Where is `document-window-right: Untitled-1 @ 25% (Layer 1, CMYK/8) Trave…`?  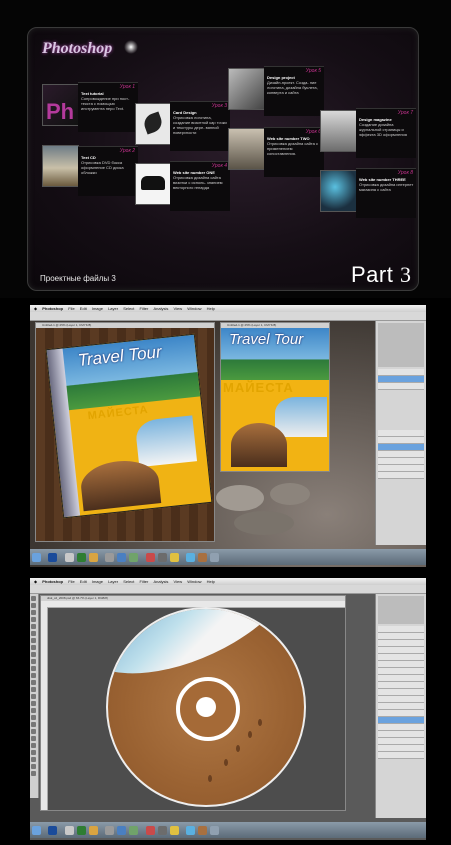
document-window-right: Untitled-1 @ 25% (Layer 1, CMYK/8) Trave… is located at coordinates (275, 397).